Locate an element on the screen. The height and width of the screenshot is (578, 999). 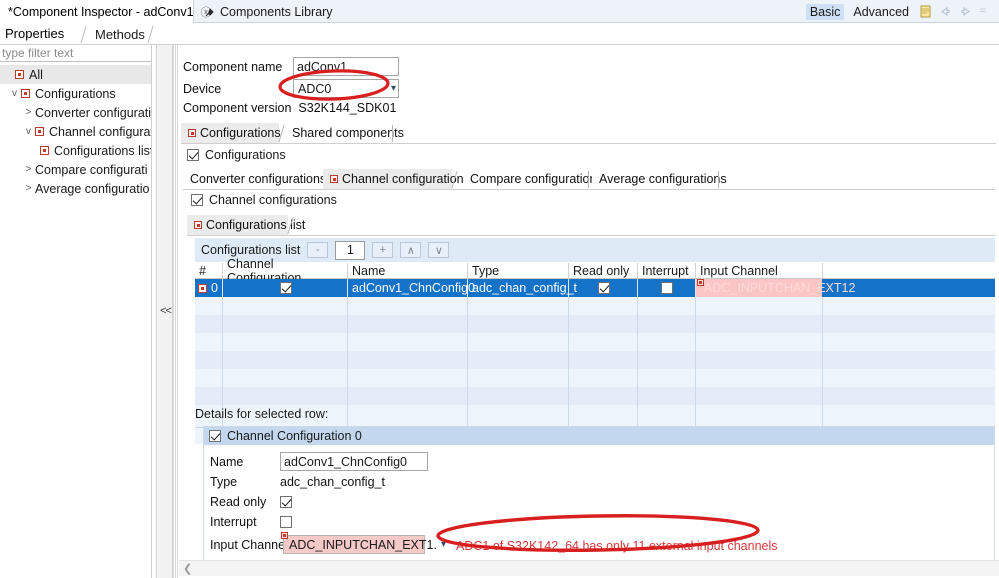
details-interrupt-checkbox is located at coordinates (286, 522).